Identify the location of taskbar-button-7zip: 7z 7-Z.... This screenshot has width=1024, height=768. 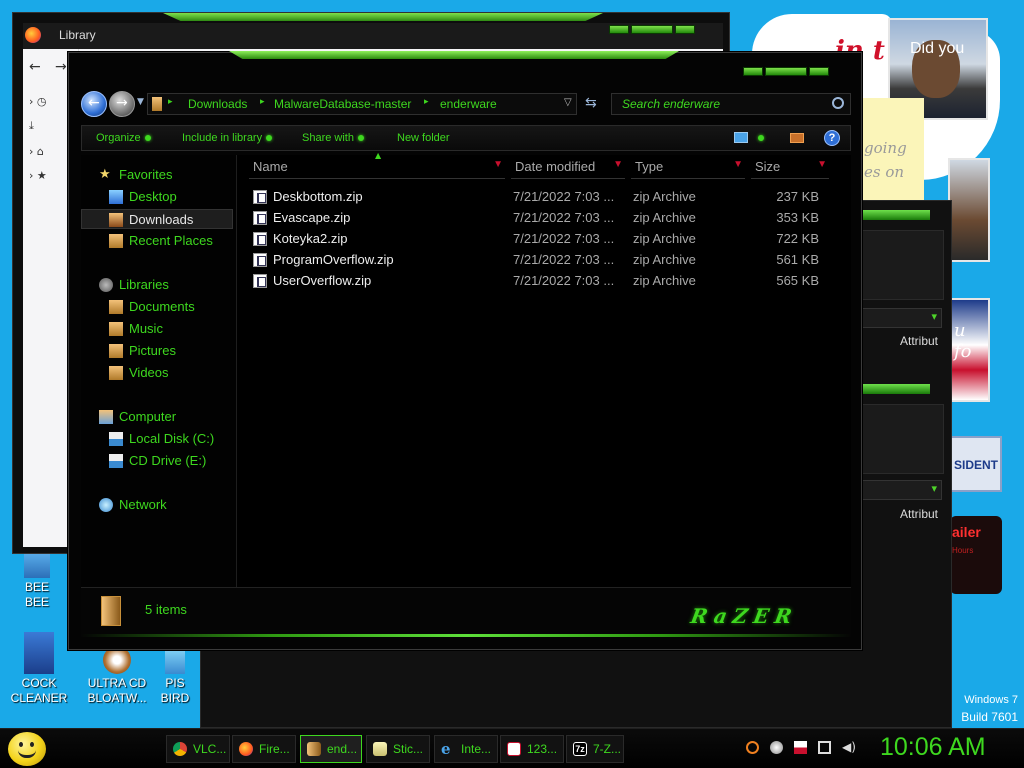
(595, 749).